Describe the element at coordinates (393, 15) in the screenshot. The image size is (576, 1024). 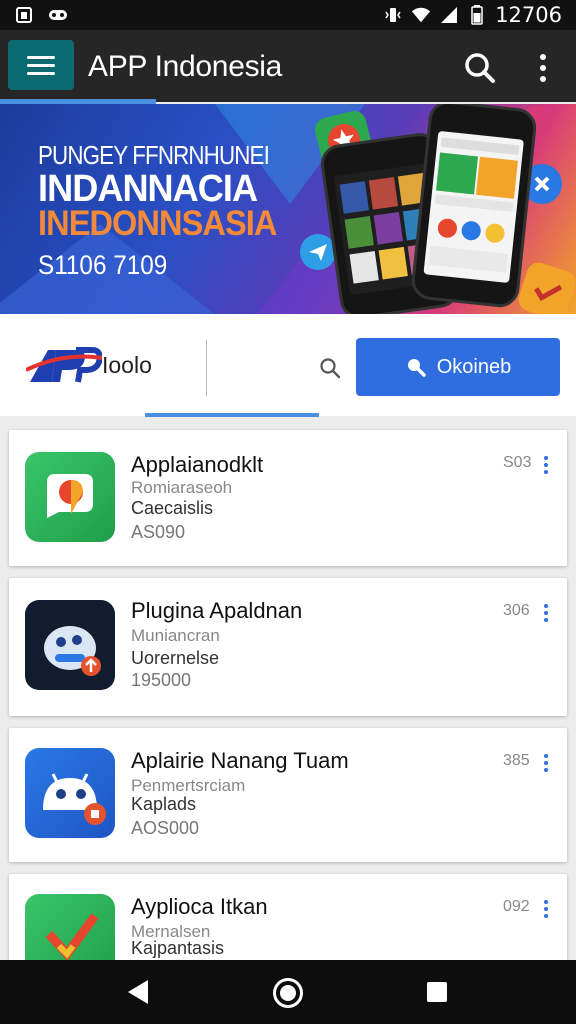
I see `vibrate-icon` at that location.